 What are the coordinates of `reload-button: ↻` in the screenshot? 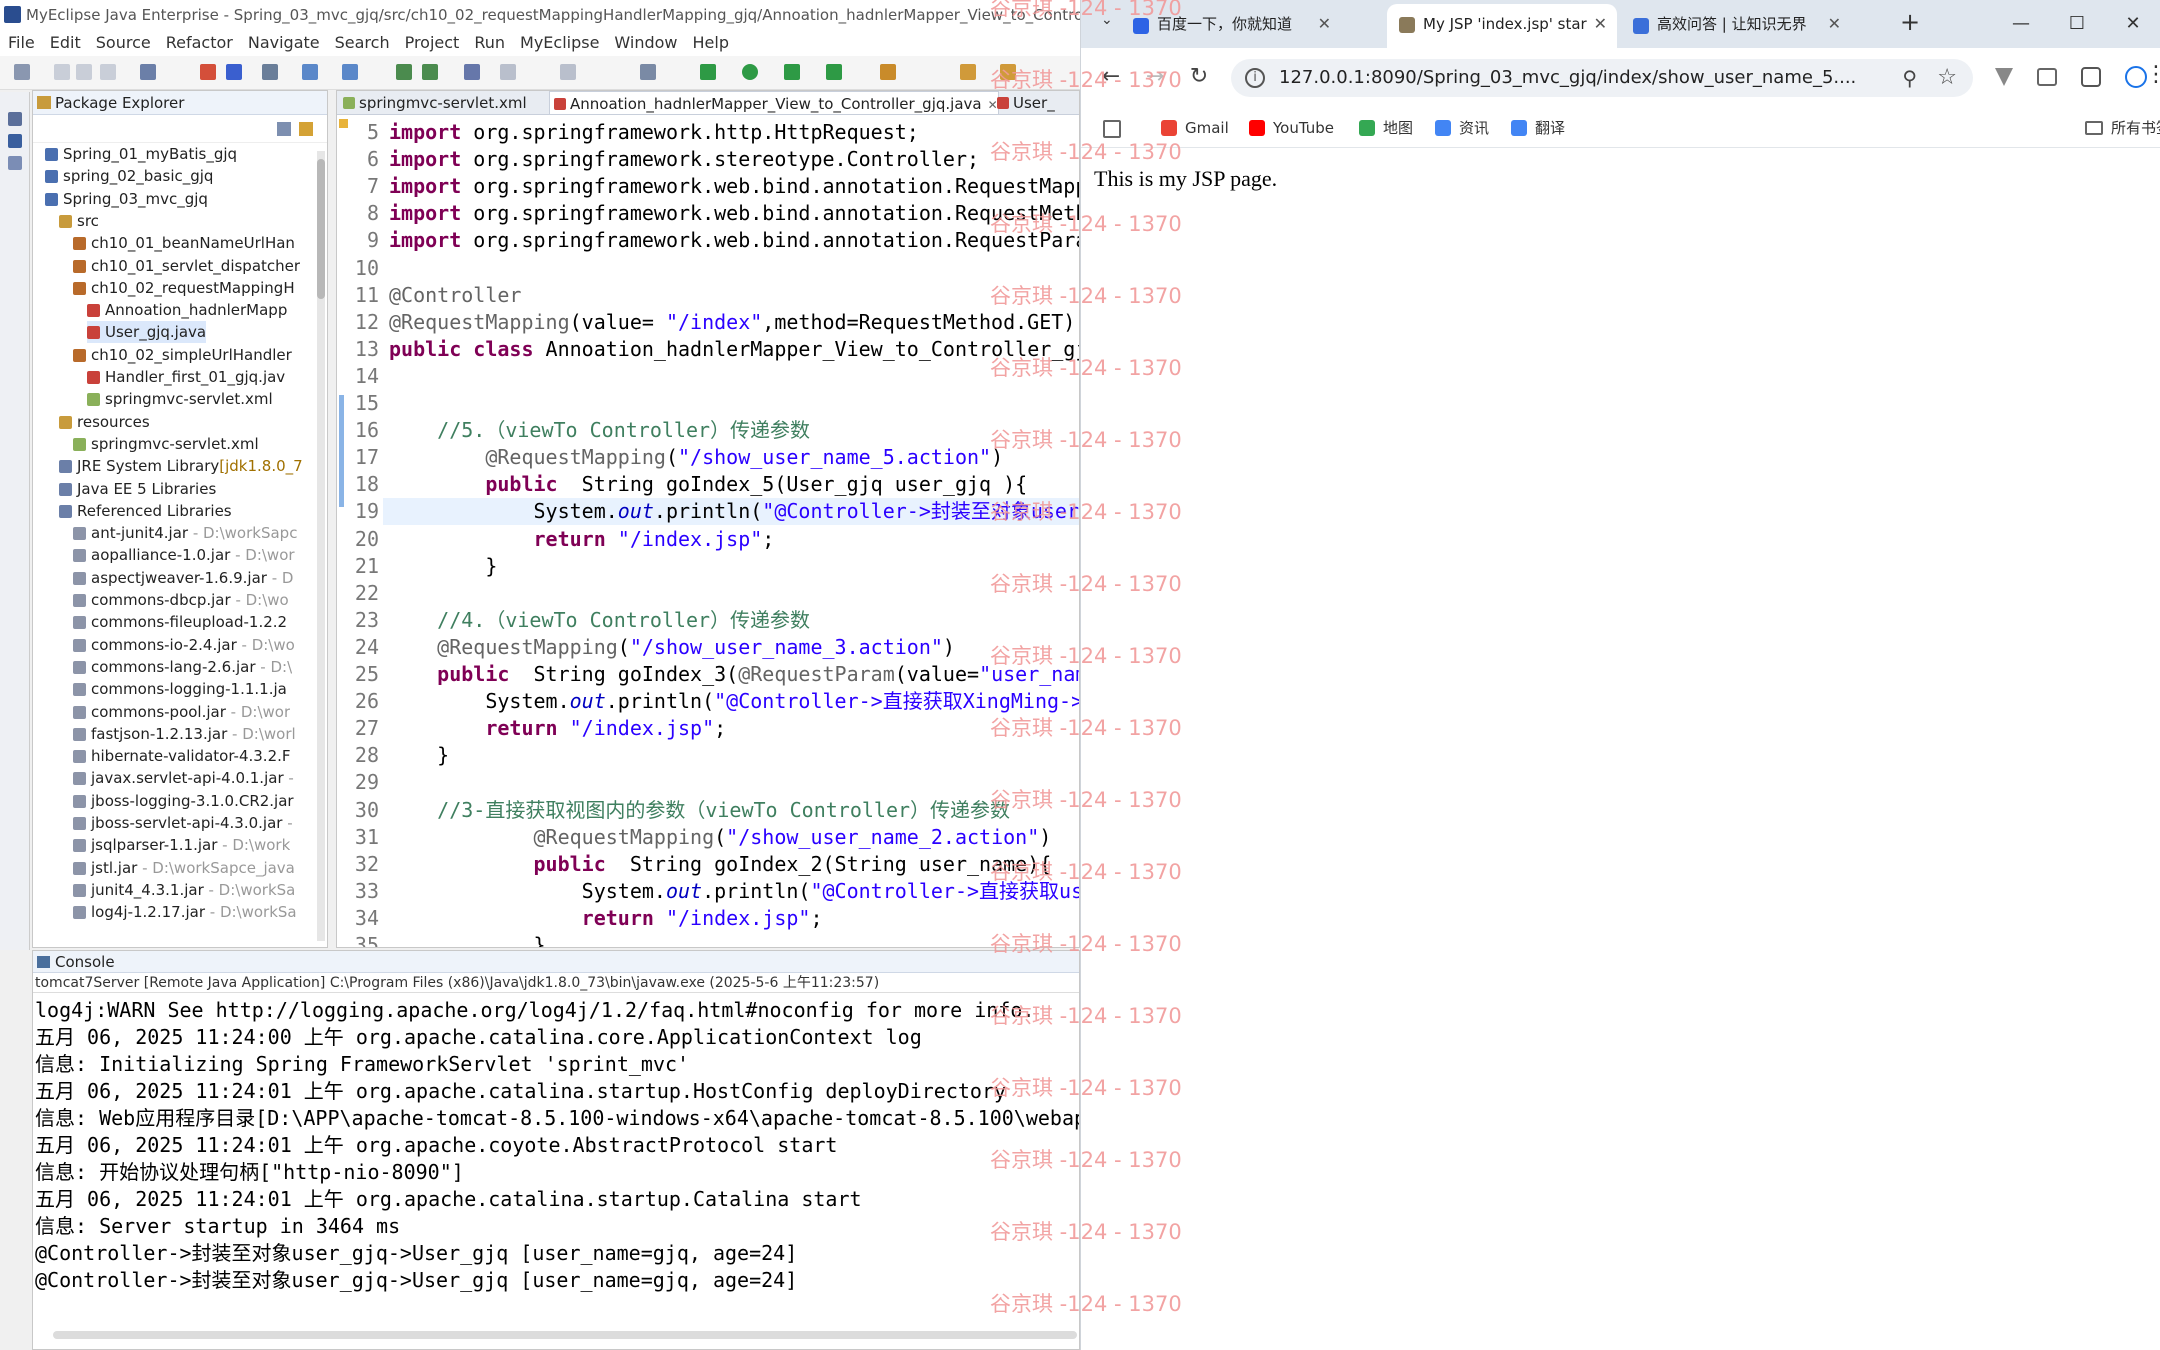 It's located at (1199, 76).